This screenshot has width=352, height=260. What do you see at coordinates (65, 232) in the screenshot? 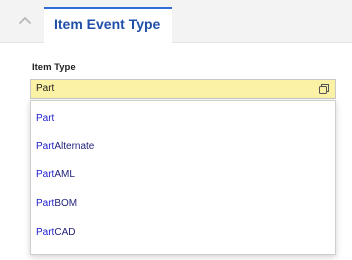
I see `option-rest-text: CAD` at bounding box center [65, 232].